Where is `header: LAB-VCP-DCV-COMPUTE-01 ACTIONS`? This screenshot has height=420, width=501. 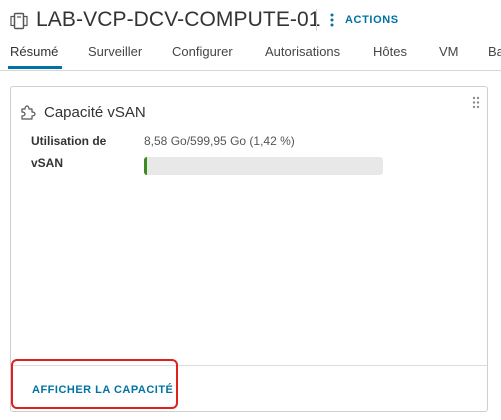 header: LAB-VCP-DCV-COMPUTE-01 ACTIONS is located at coordinates (250, 20).